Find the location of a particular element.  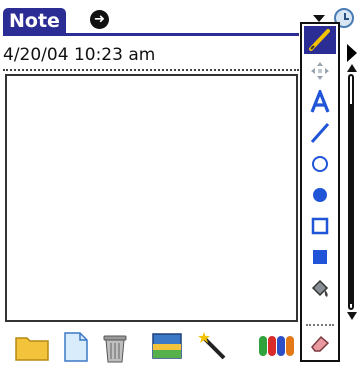

circle-outline-icon is located at coordinates (320, 164).